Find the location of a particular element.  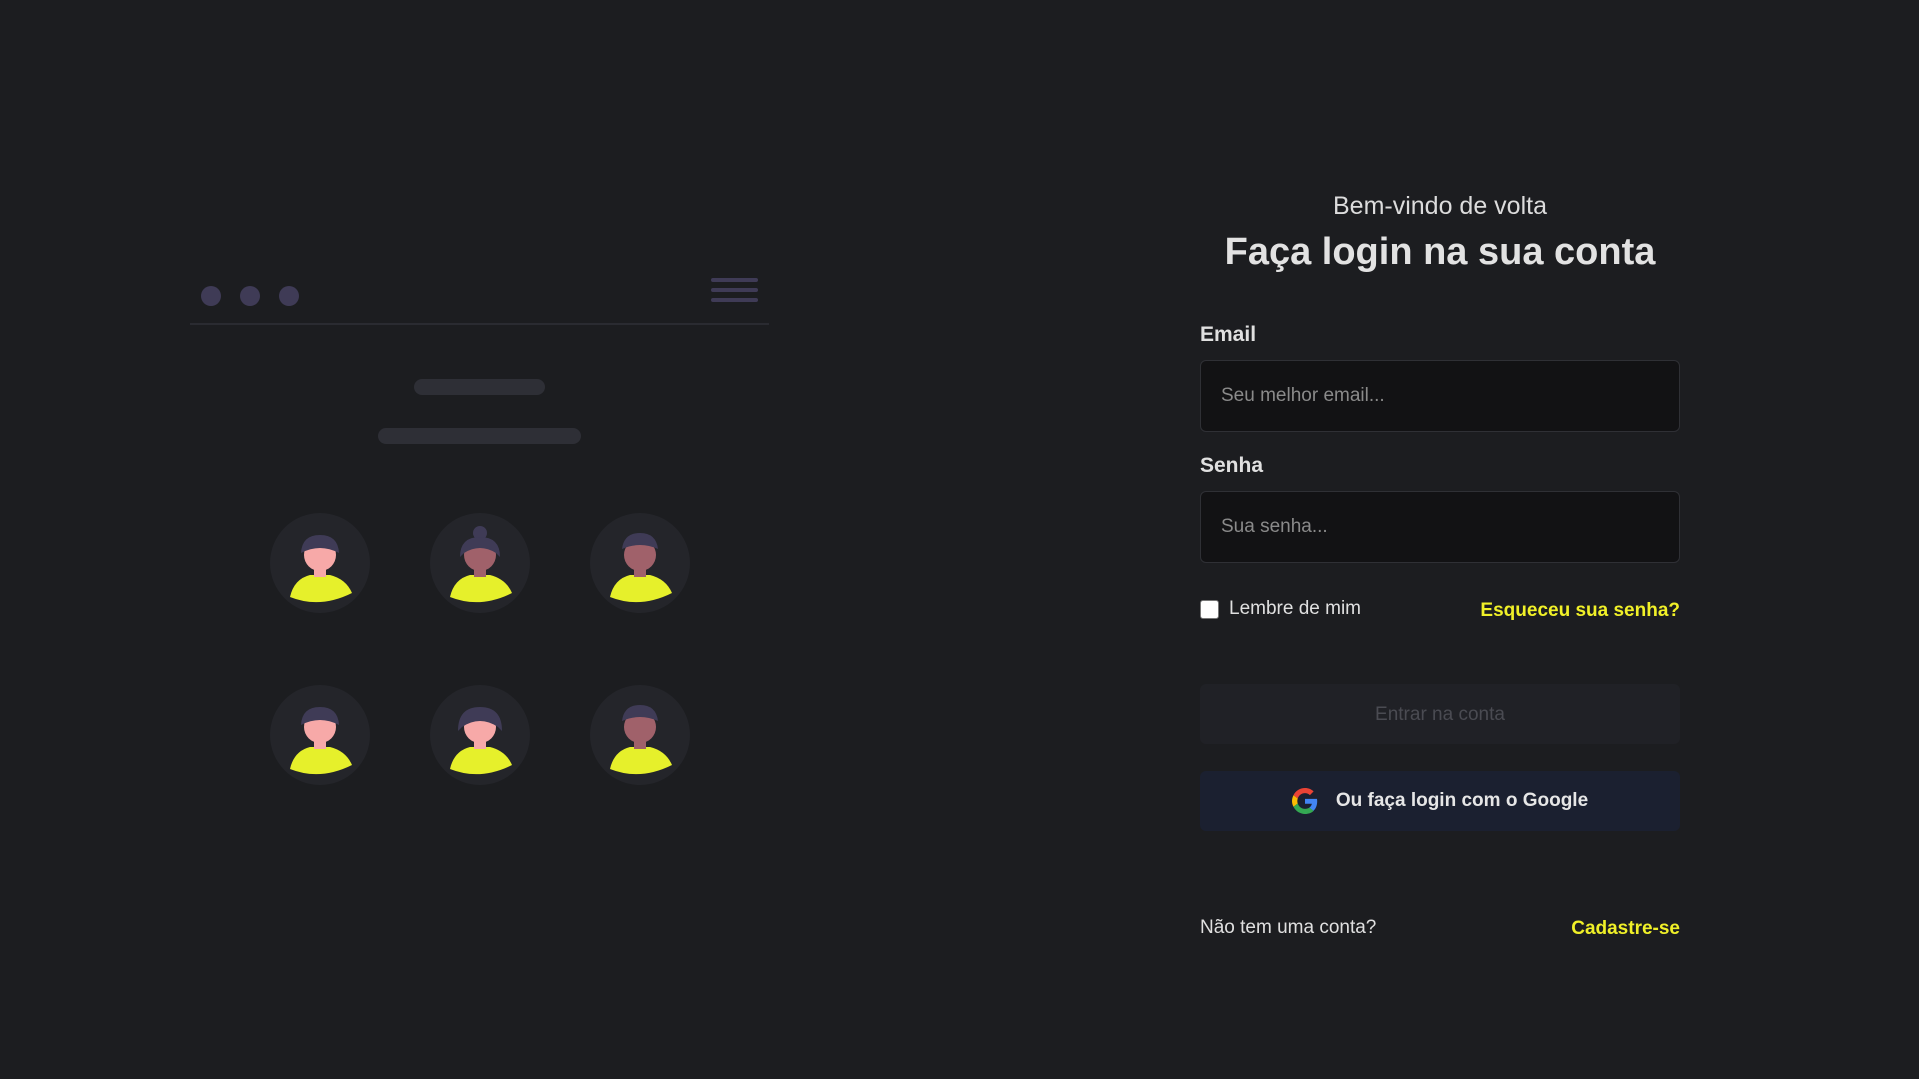

remember-me: Lembre de mim is located at coordinates (1280, 609).